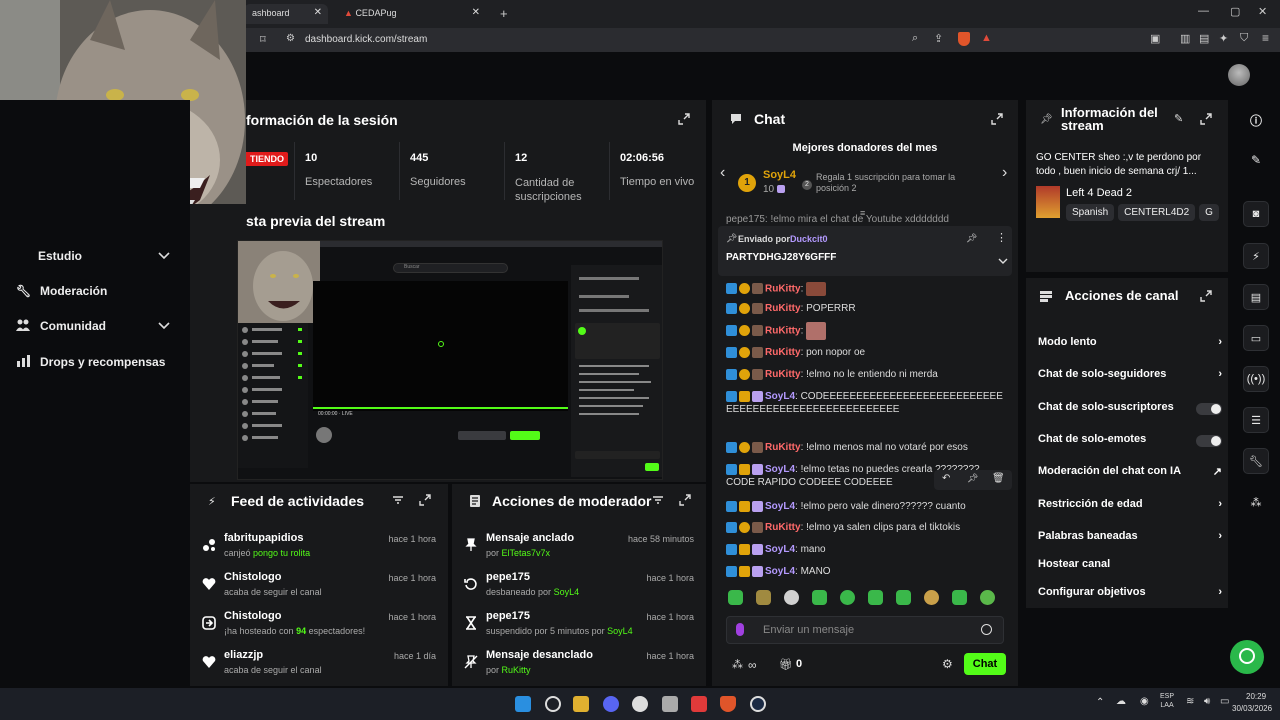 This screenshot has height=720, width=1280. Describe the element at coordinates (658, 501) in the screenshot. I see `filter-icon` at that location.